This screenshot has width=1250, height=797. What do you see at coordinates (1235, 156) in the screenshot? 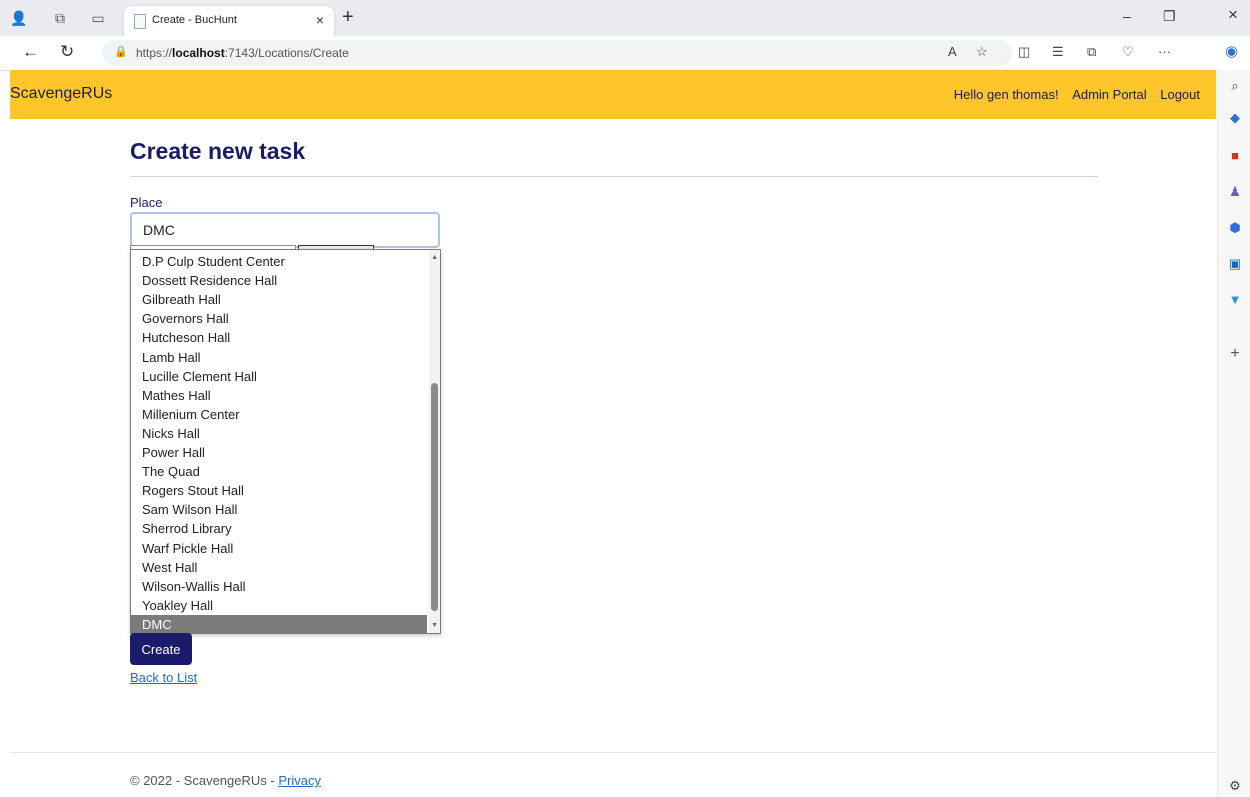
I see `tools-briefcase-icon: ■` at bounding box center [1235, 156].